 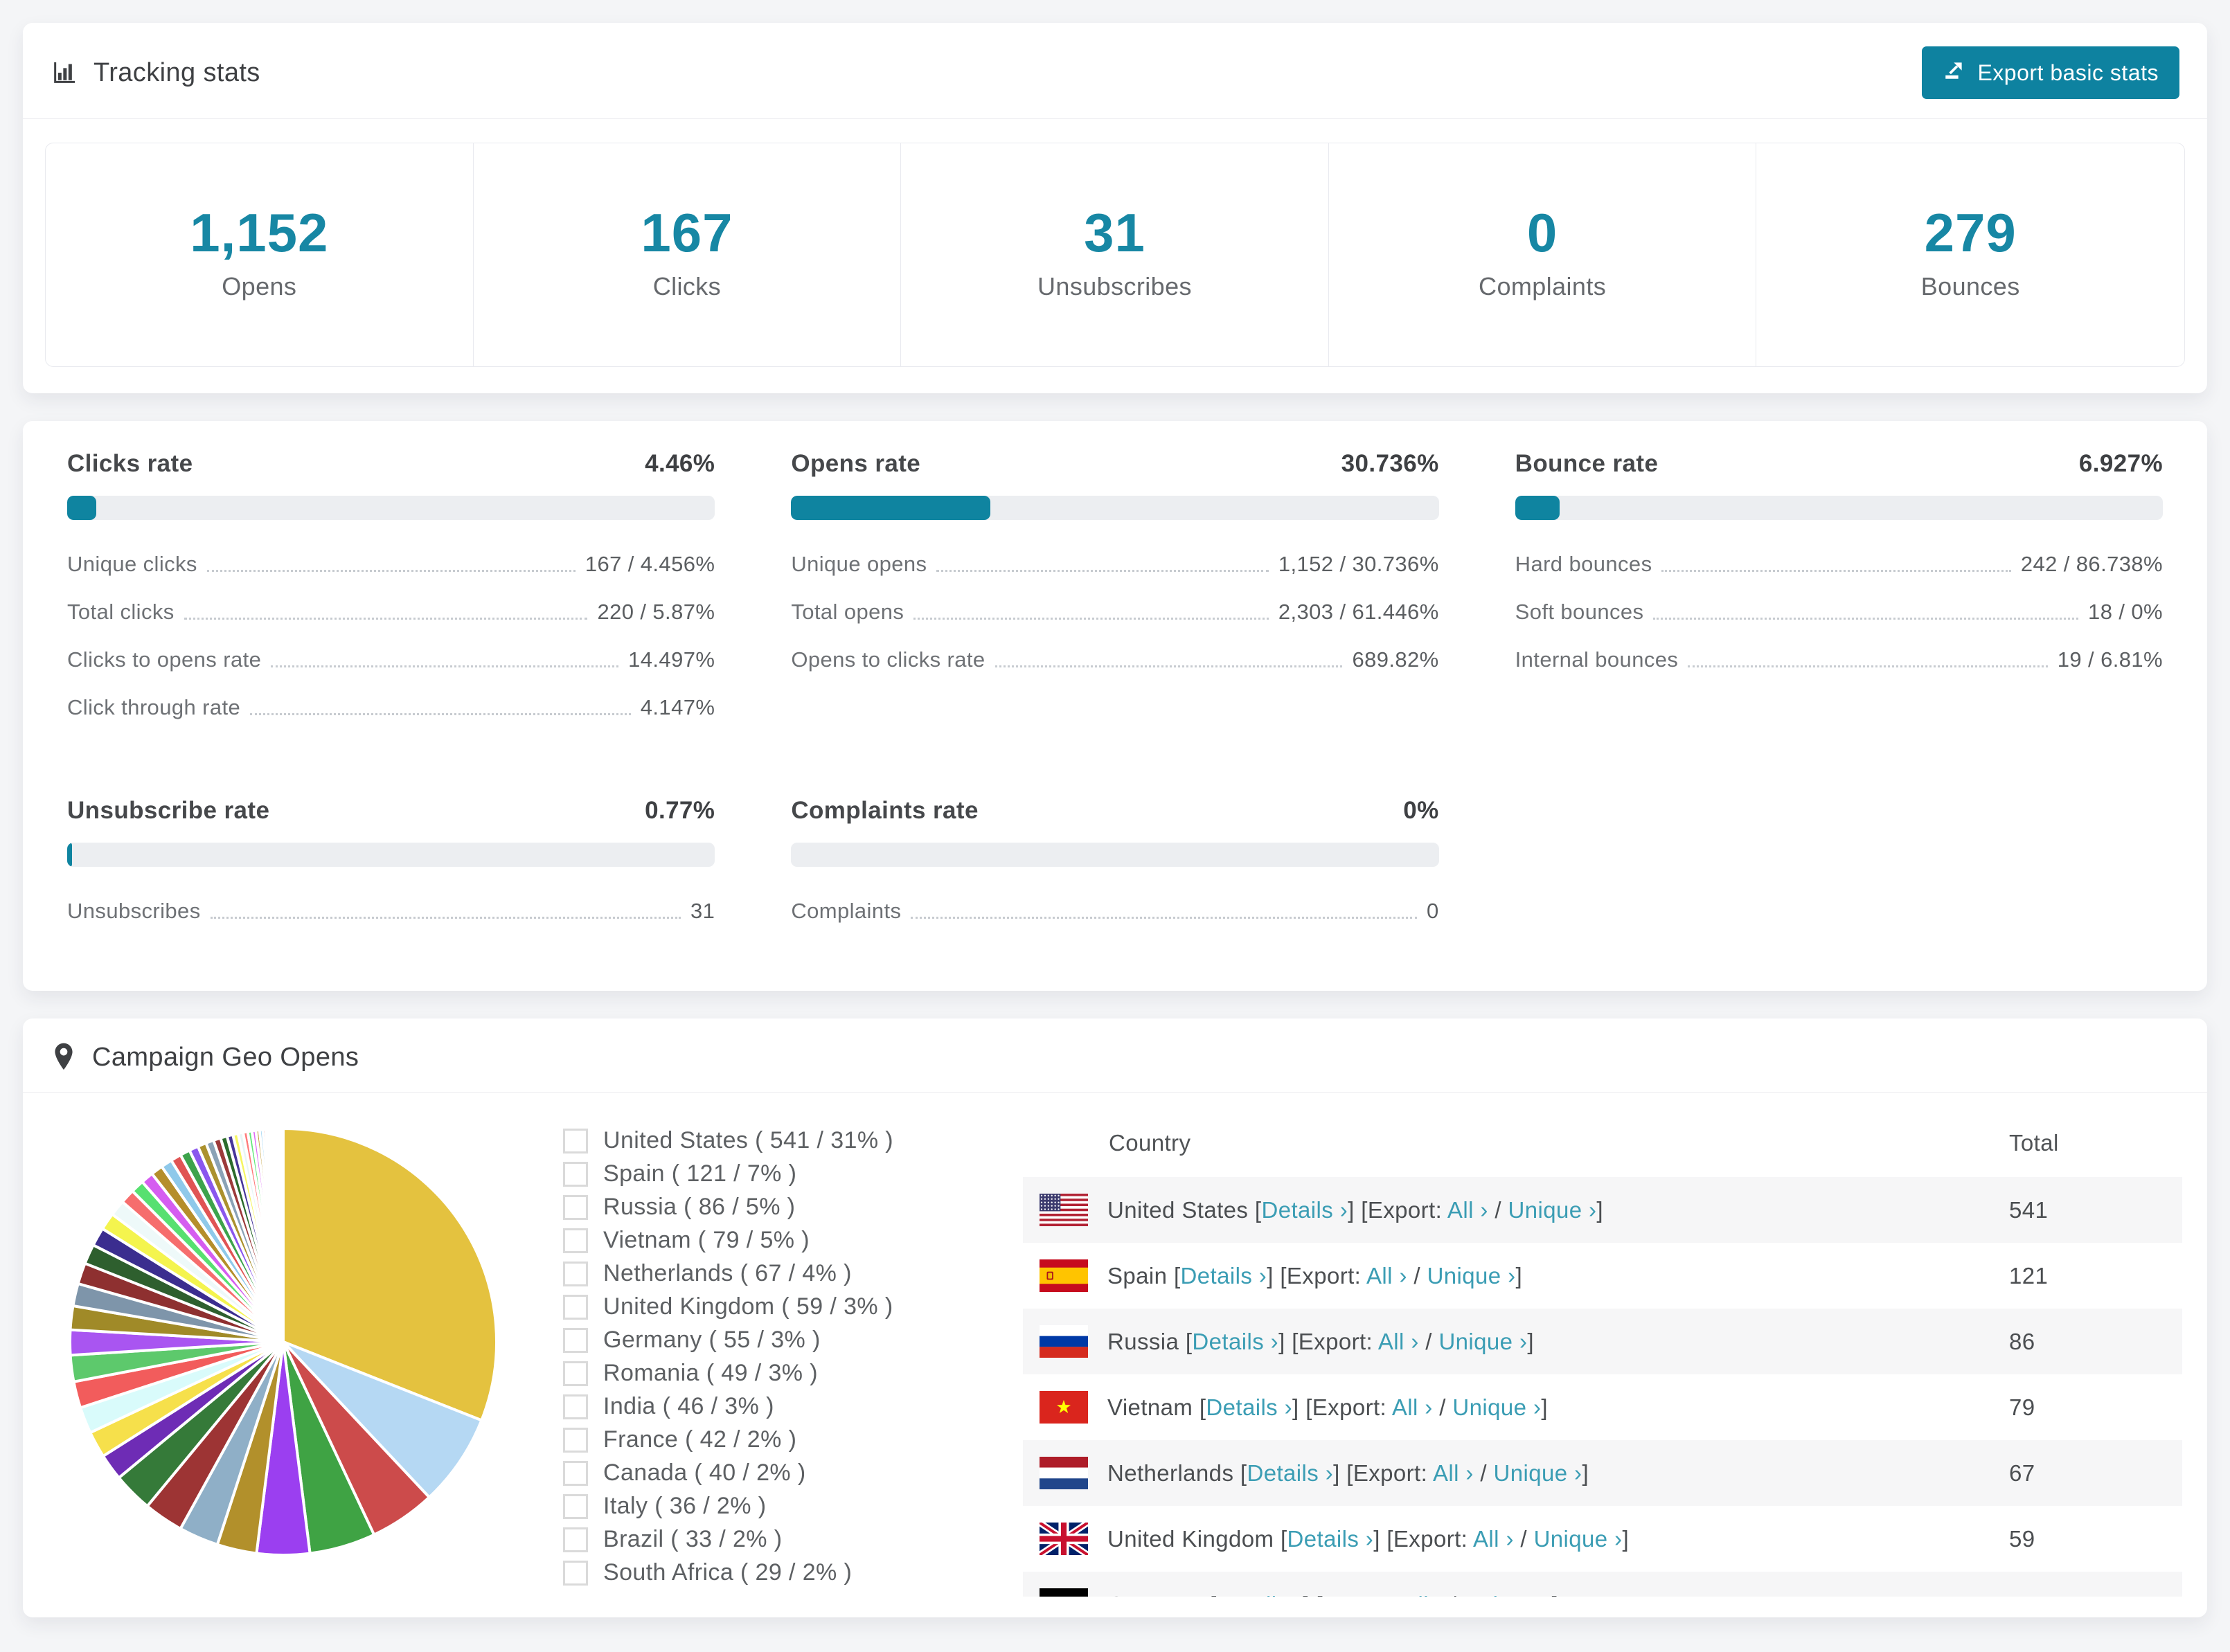 I want to click on legend-label: Netherlands ( 67 / 4% ), so click(x=727, y=1273).